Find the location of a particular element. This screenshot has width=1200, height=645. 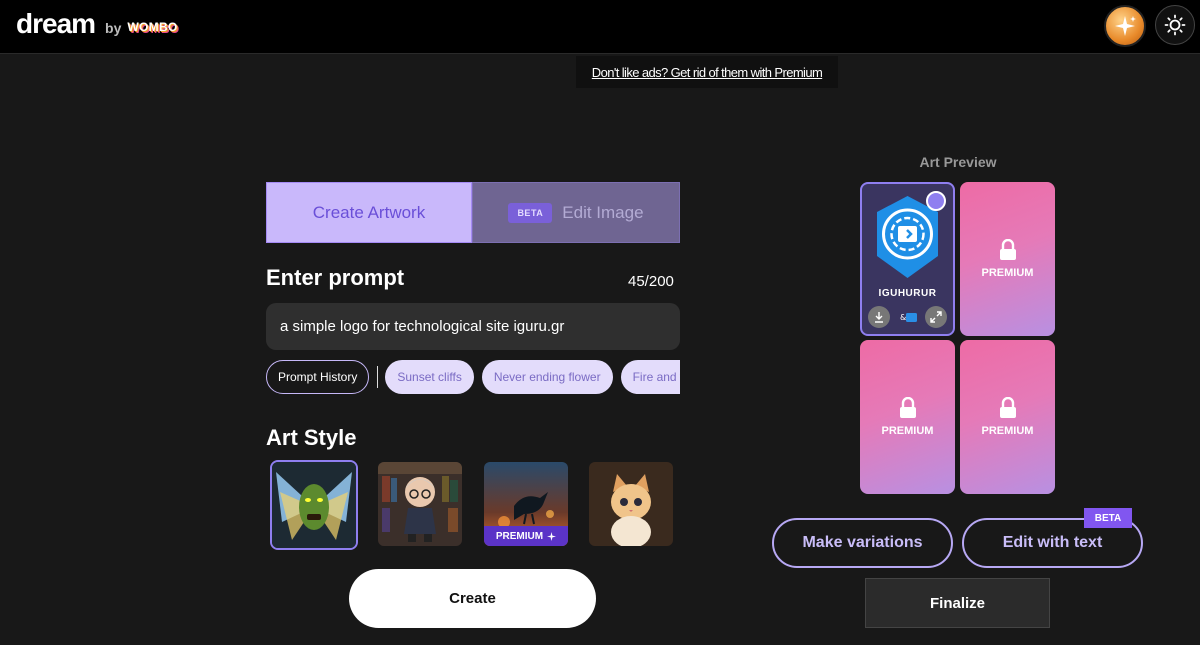

sparkle-avatar-icon is located at coordinates (1125, 26).